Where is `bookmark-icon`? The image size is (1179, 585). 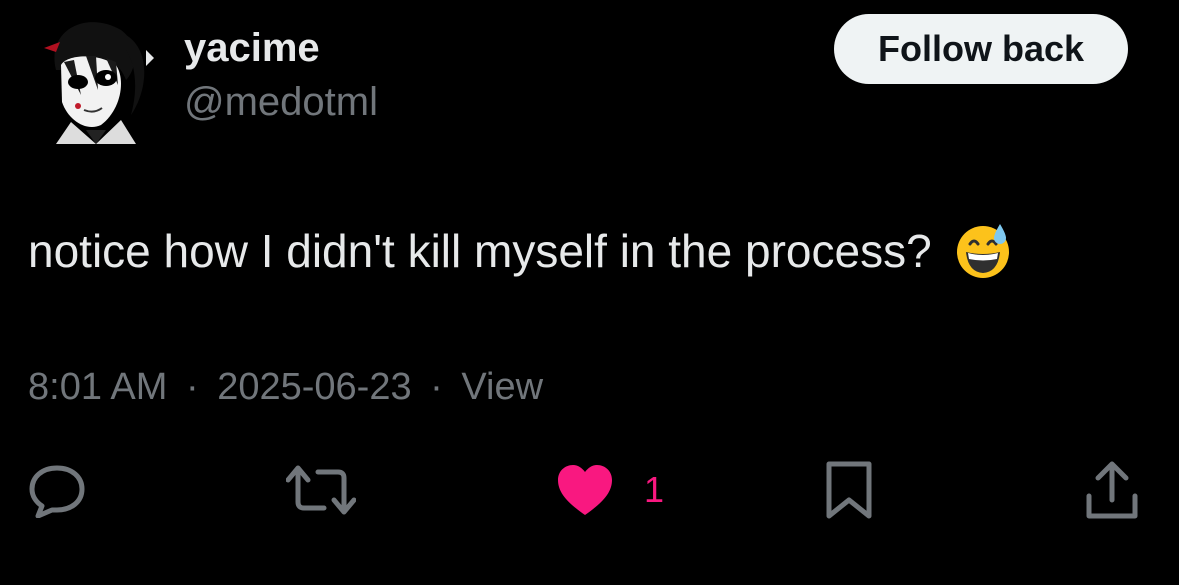 bookmark-icon is located at coordinates (849, 490).